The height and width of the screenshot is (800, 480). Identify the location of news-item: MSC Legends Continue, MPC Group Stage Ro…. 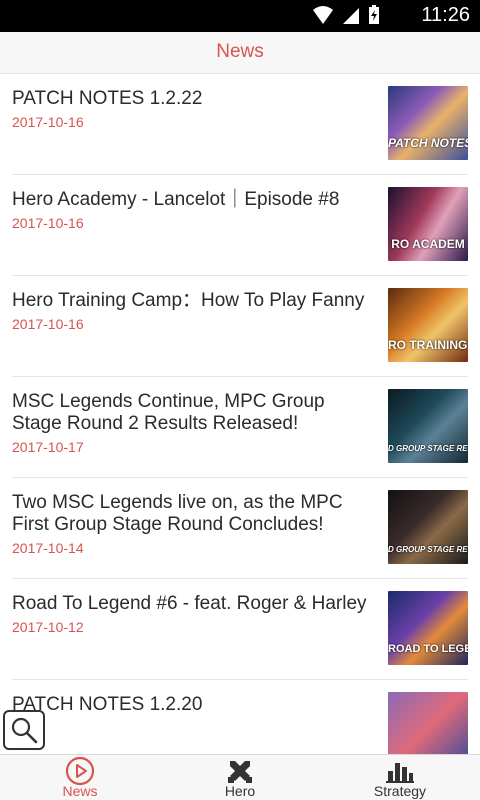
(240, 427).